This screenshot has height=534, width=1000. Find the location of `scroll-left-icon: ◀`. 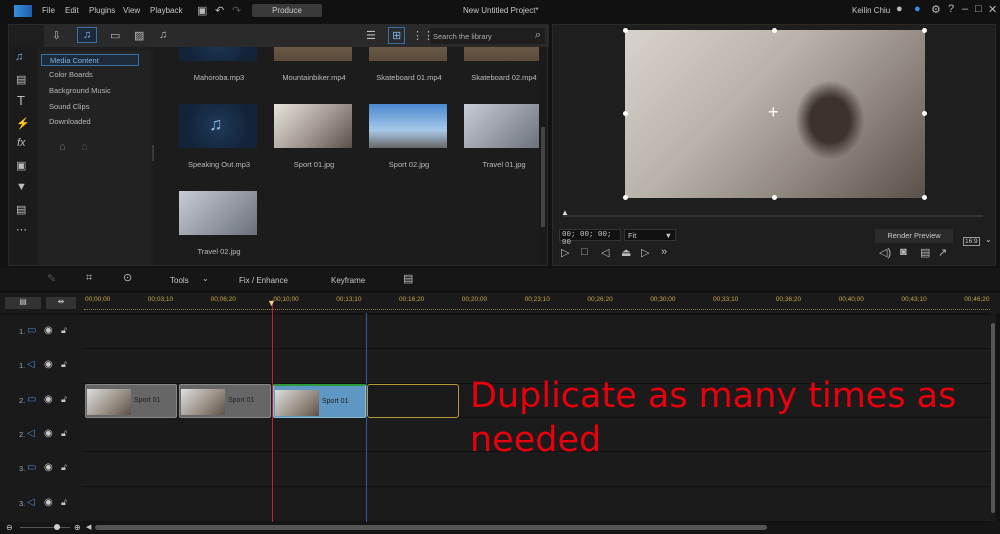

scroll-left-icon: ◀ is located at coordinates (88, 527).